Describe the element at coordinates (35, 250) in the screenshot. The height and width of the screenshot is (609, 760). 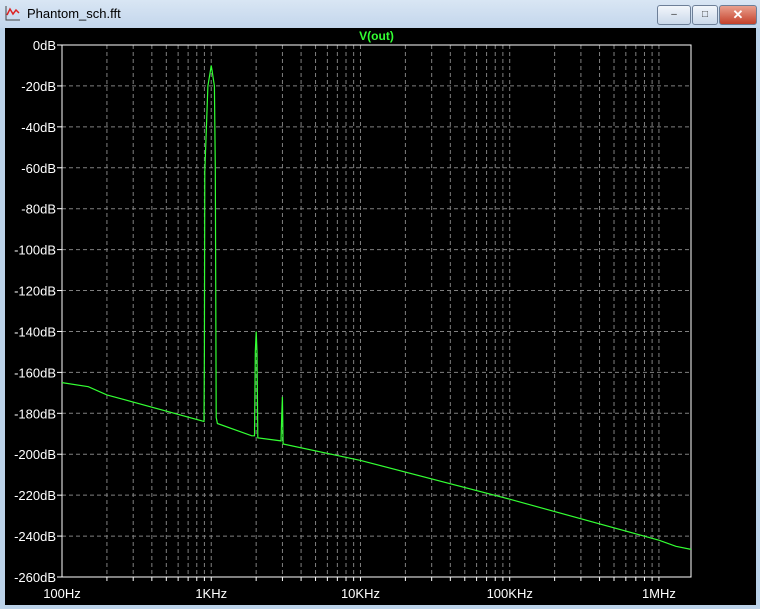
I see `y-tick-label: -100dB` at that location.